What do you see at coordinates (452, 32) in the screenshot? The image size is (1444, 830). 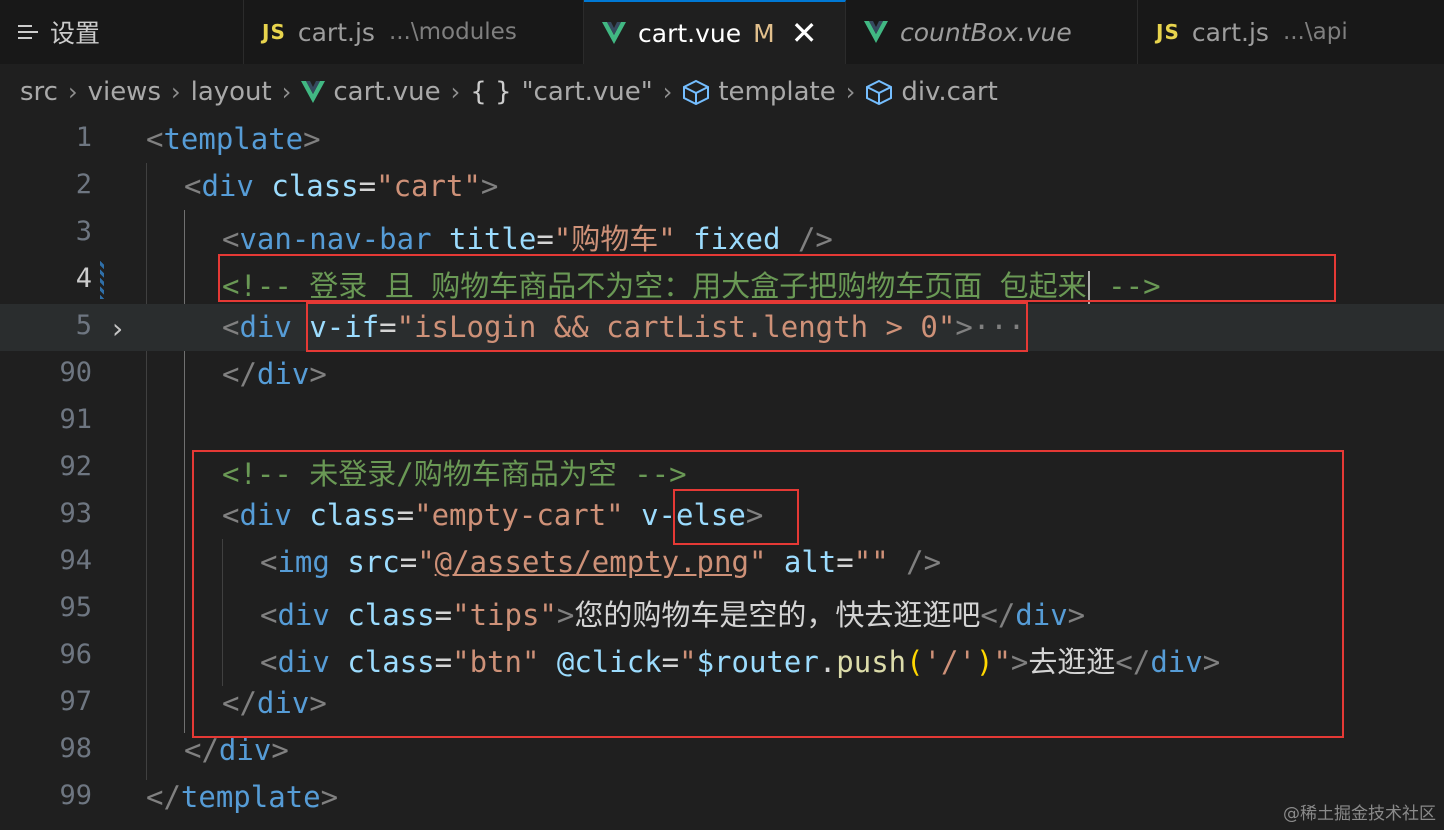 I see `tab-path: ...\modules` at bounding box center [452, 32].